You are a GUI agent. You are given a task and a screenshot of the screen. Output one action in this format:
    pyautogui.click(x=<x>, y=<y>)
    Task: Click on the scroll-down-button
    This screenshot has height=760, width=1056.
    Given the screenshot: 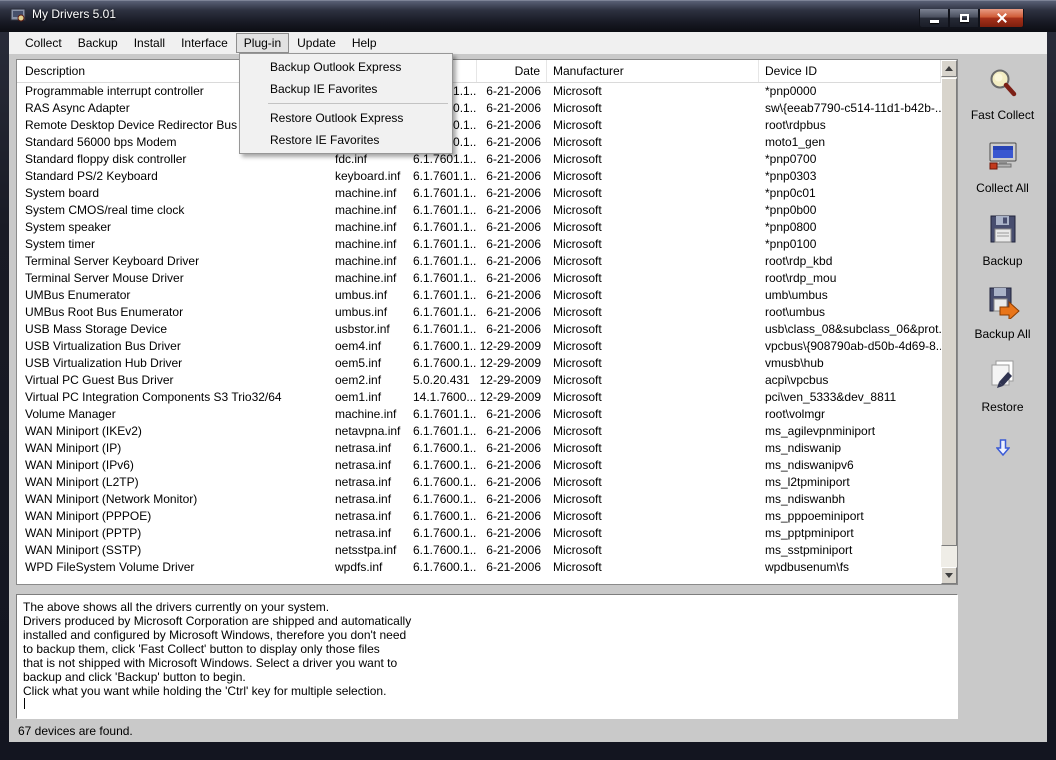 What is the action you would take?
    pyautogui.click(x=949, y=575)
    